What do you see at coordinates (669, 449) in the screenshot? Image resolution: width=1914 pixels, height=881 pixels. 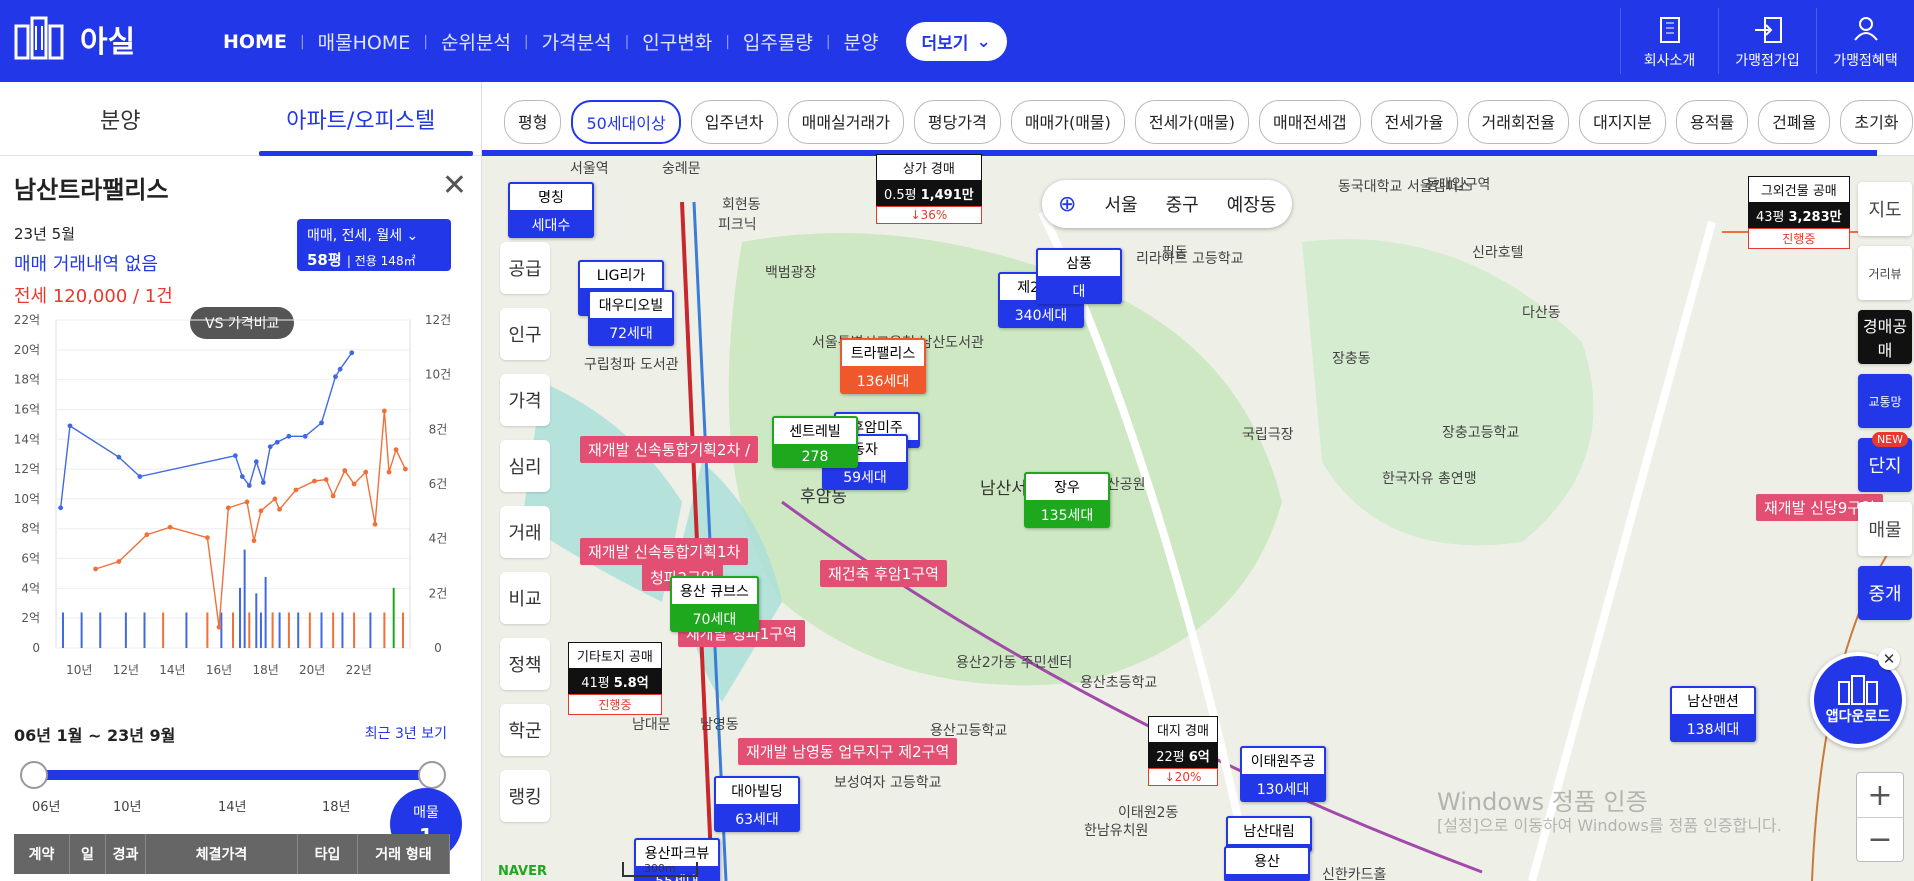 I see `redevelopment-label: 재개발 신속통합기획2차 /` at bounding box center [669, 449].